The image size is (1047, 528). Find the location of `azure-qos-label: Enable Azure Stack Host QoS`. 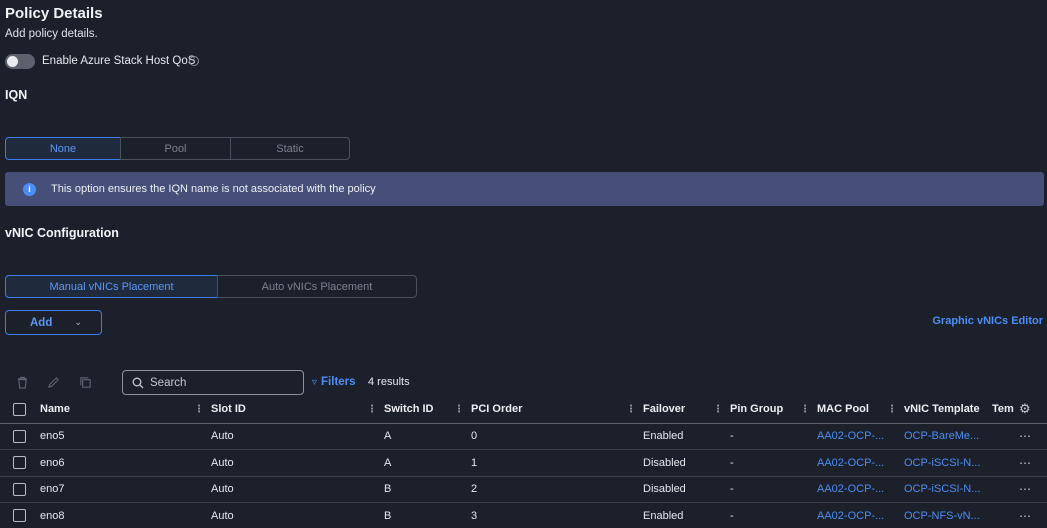

azure-qos-label: Enable Azure Stack Host QoS is located at coordinates (119, 61).